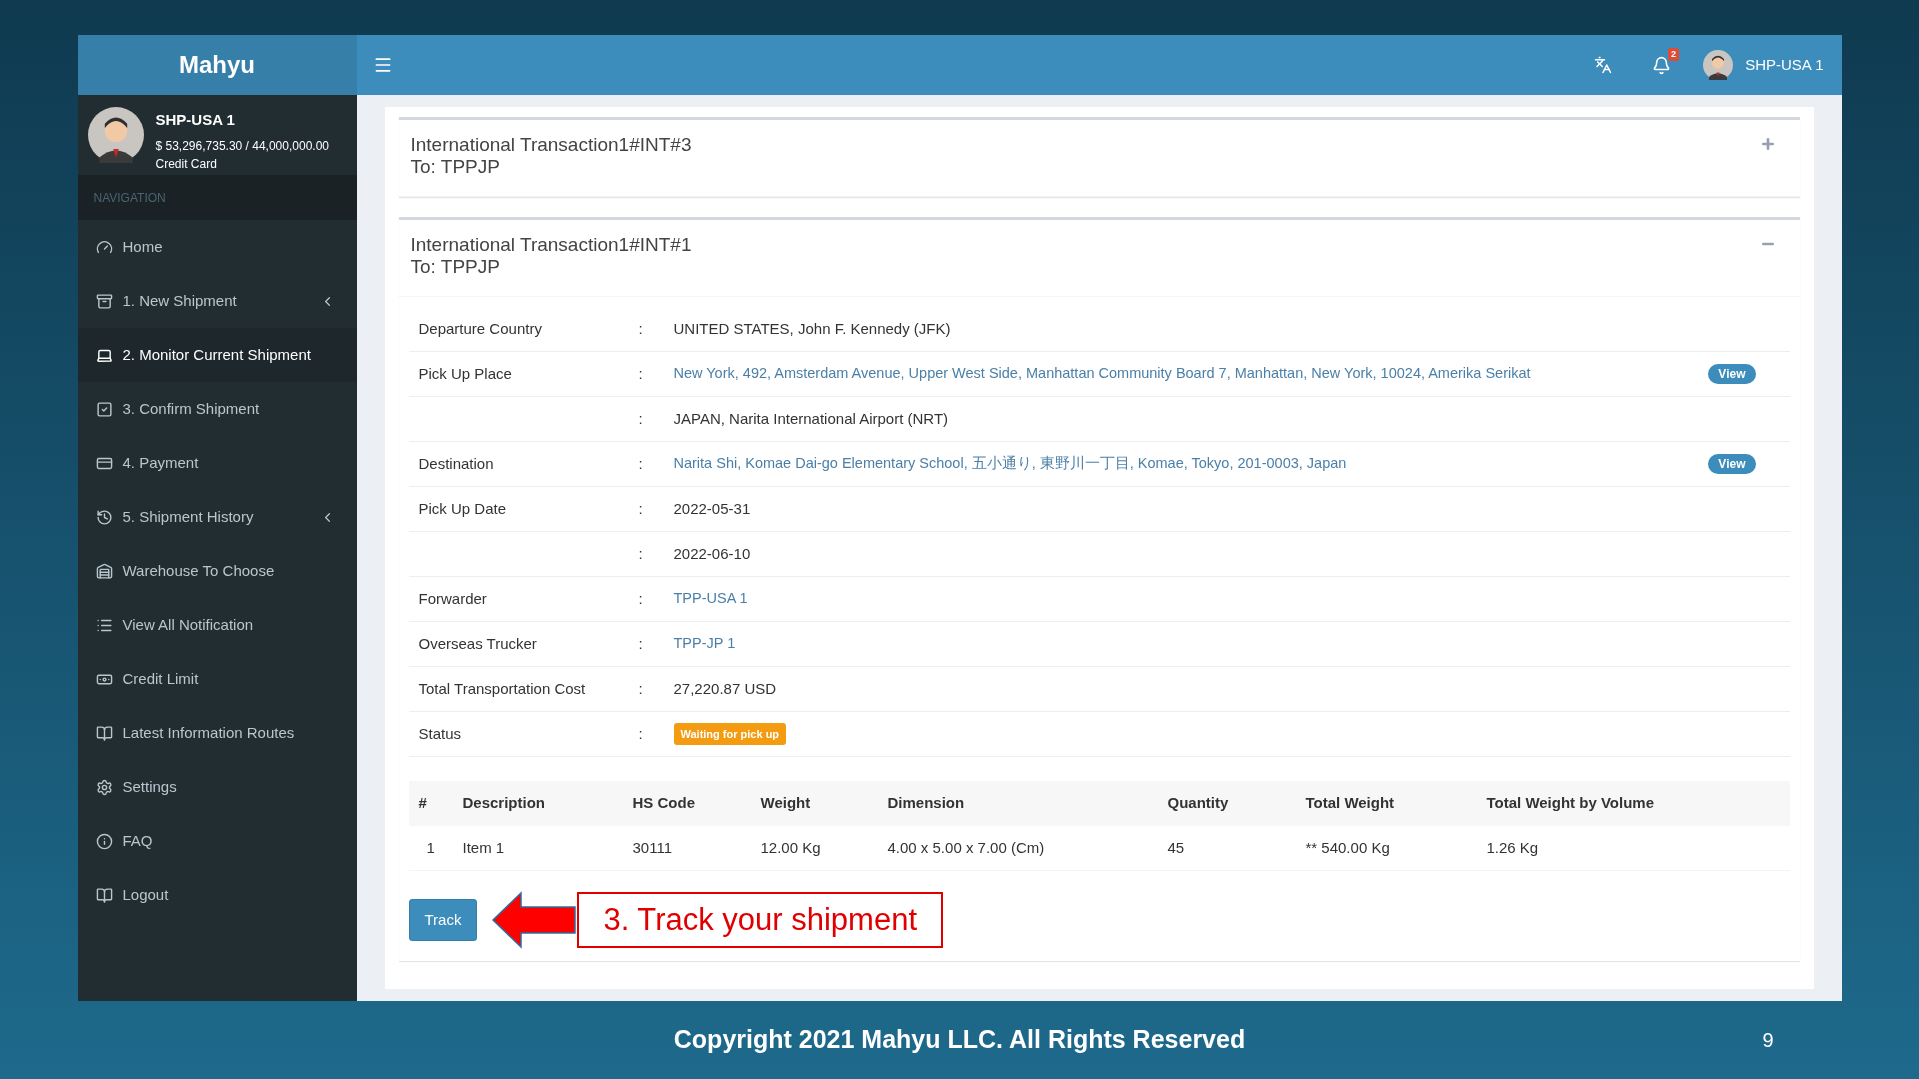 The image size is (1919, 1079). Describe the element at coordinates (440, 733) in the screenshot. I see `field-label: Status` at that location.